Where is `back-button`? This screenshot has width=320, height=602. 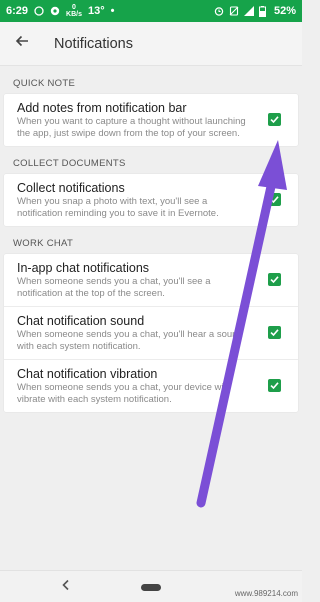
back-button is located at coordinates (22, 44).